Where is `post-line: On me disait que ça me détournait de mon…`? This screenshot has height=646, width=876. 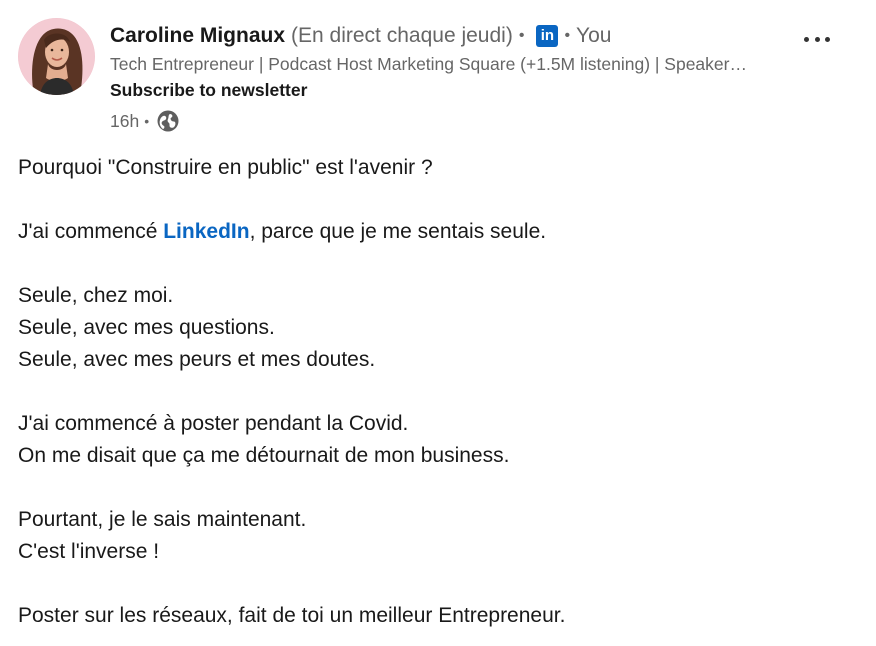
post-line: On me disait que ça me détournait de mon… is located at coordinates (264, 455).